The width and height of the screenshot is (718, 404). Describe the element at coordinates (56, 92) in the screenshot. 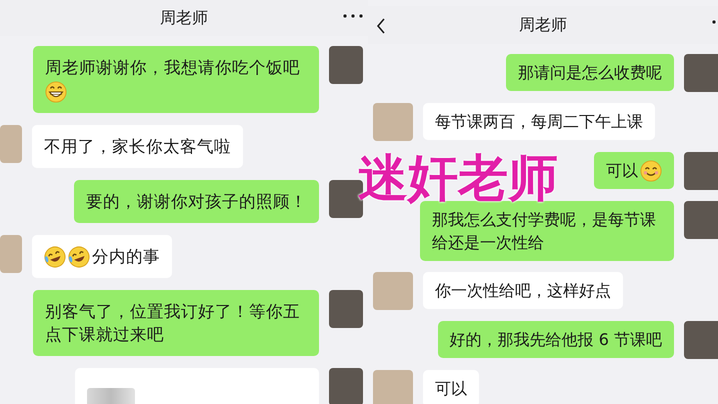

I see `grinning-face-icon` at that location.